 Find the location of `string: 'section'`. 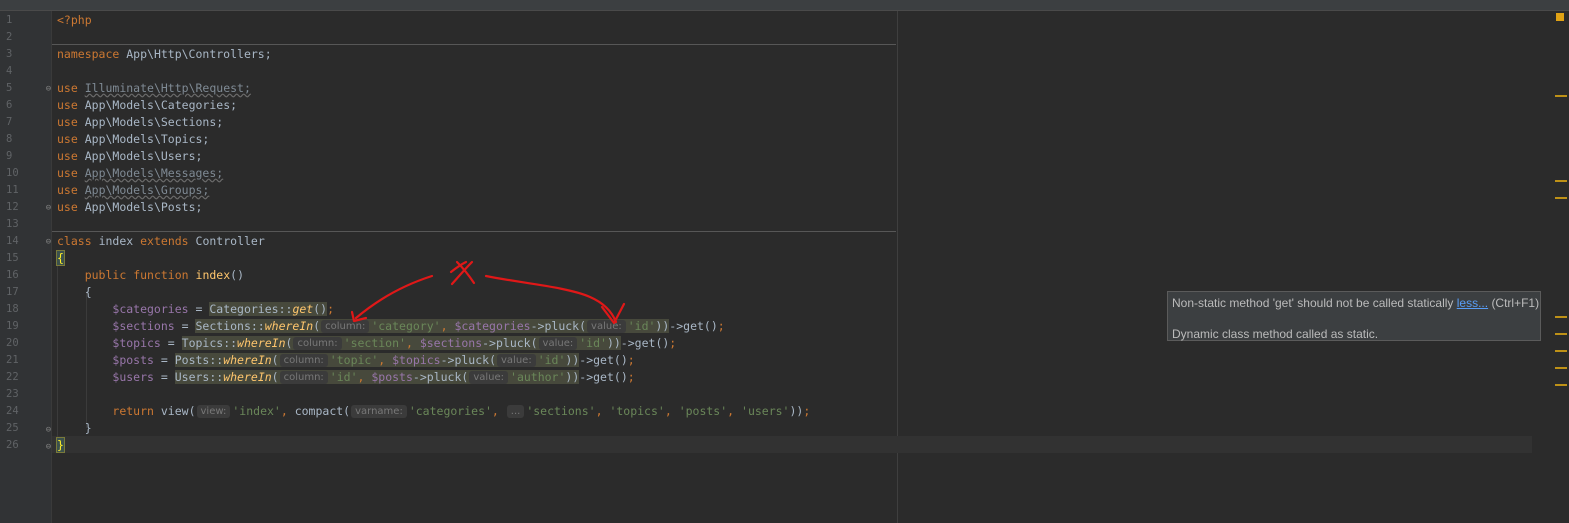

string: 'section' is located at coordinates (374, 343).